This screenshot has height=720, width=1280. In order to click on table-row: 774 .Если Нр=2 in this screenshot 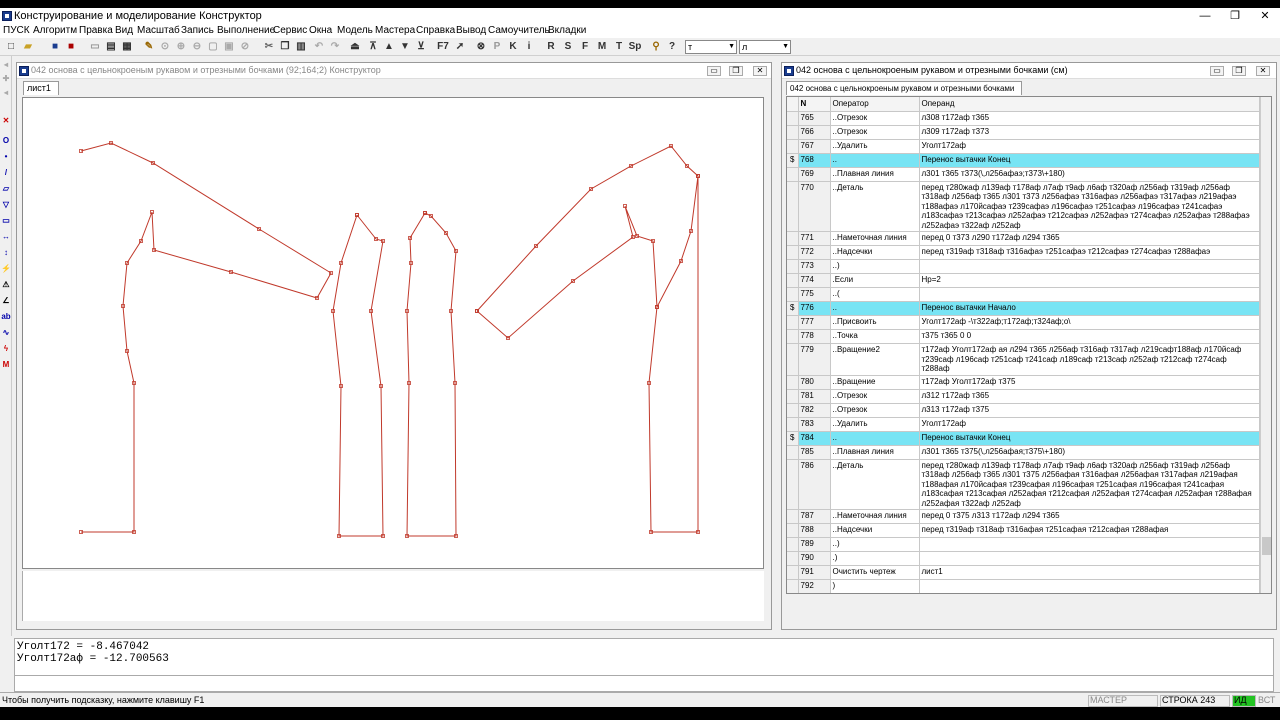, I will do `click(1023, 280)`.